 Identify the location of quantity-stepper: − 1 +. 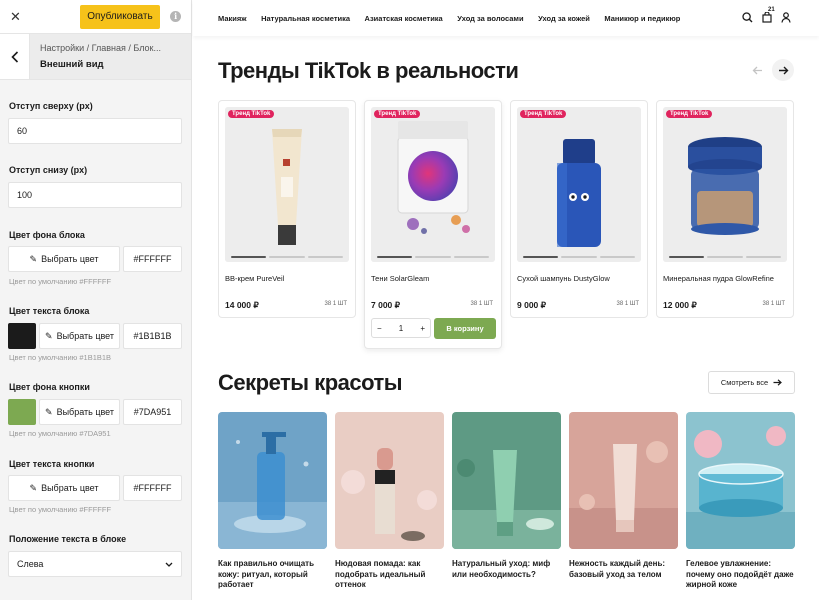
(401, 328).